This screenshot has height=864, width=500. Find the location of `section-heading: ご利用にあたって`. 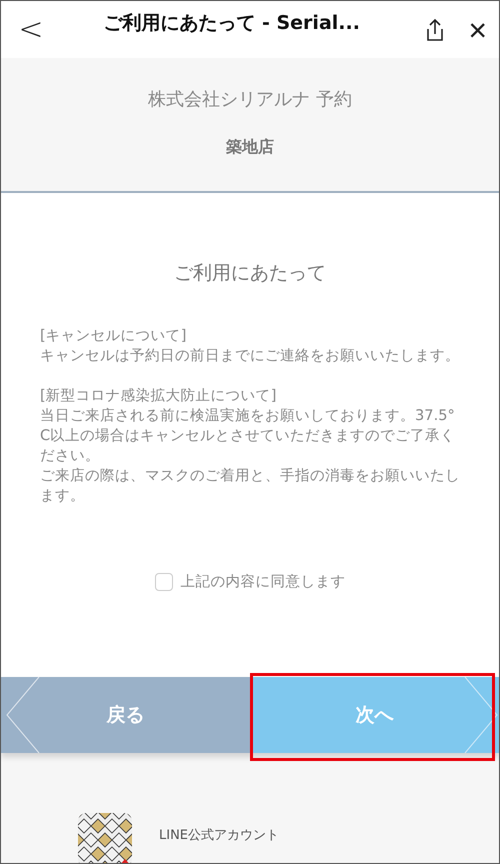

section-heading: ご利用にあたって is located at coordinates (250, 273).